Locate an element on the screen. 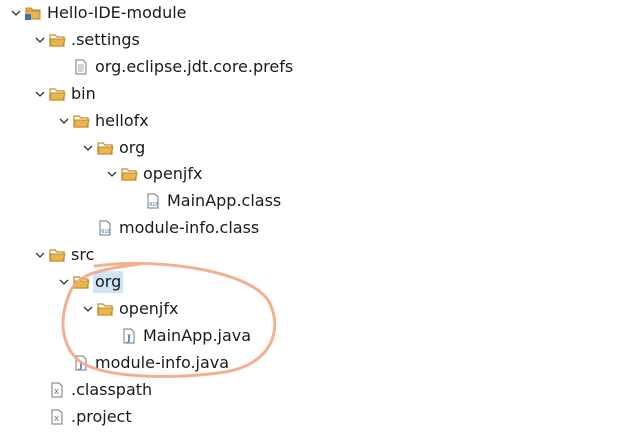  tree-item: .settings is located at coordinates (87, 40).